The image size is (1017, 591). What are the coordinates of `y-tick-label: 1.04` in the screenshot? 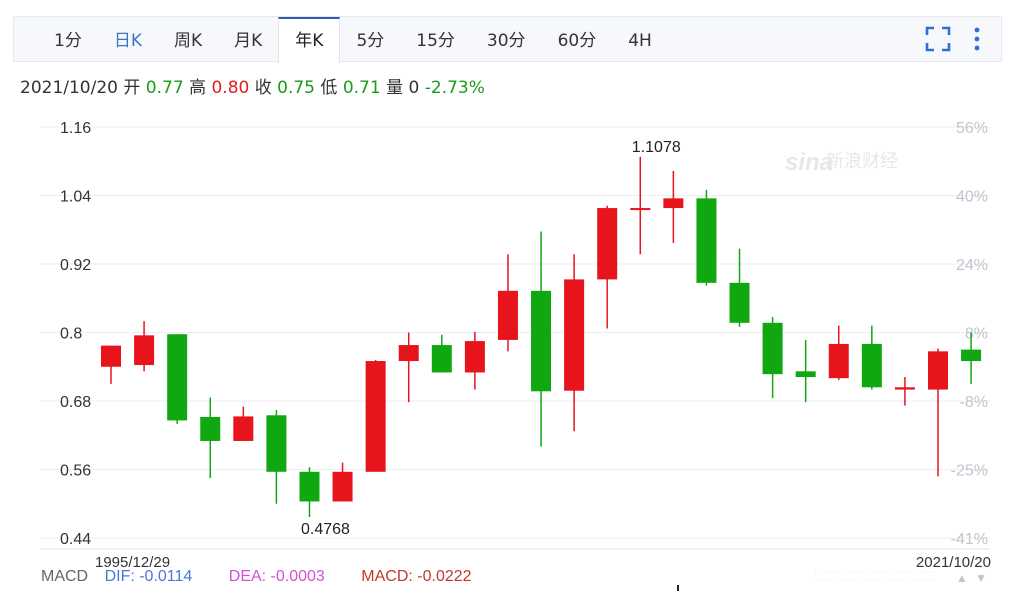 It's located at (75, 197).